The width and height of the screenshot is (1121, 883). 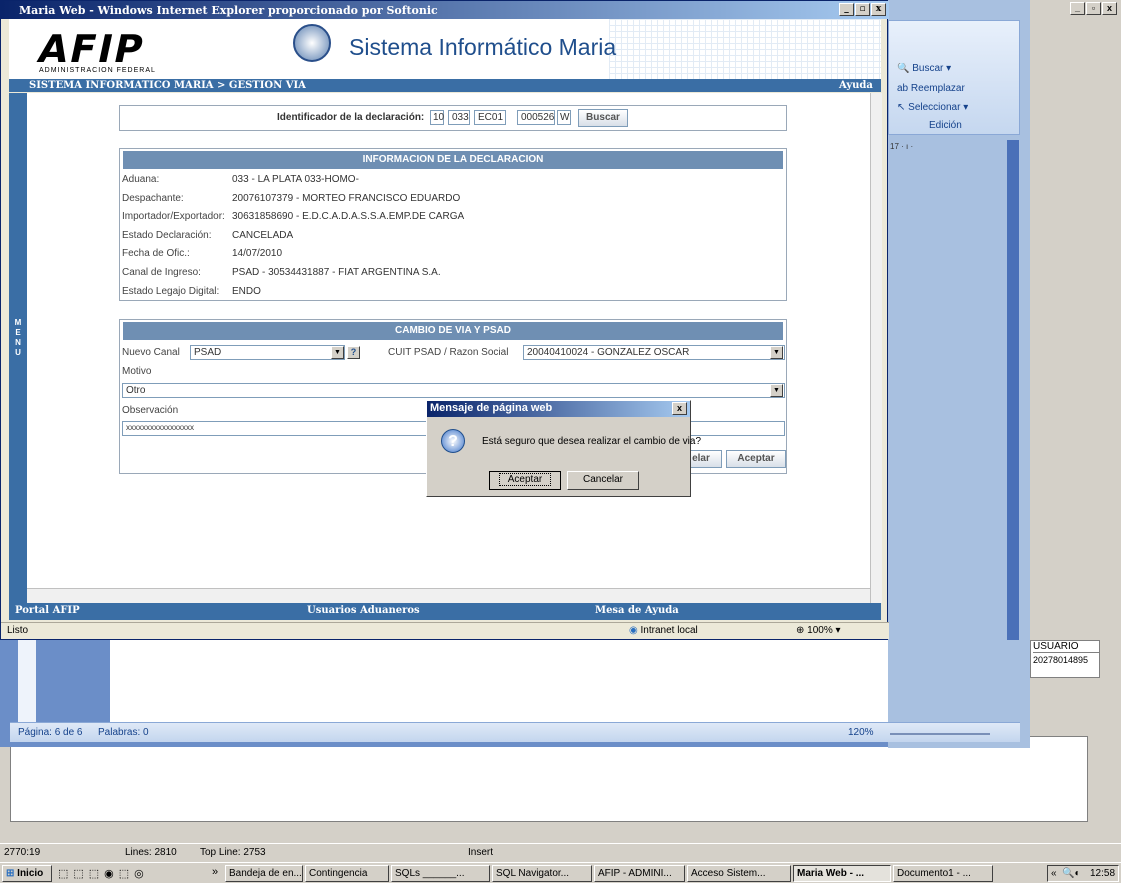 What do you see at coordinates (603, 118) in the screenshot?
I see `search-button: Buscar` at bounding box center [603, 118].